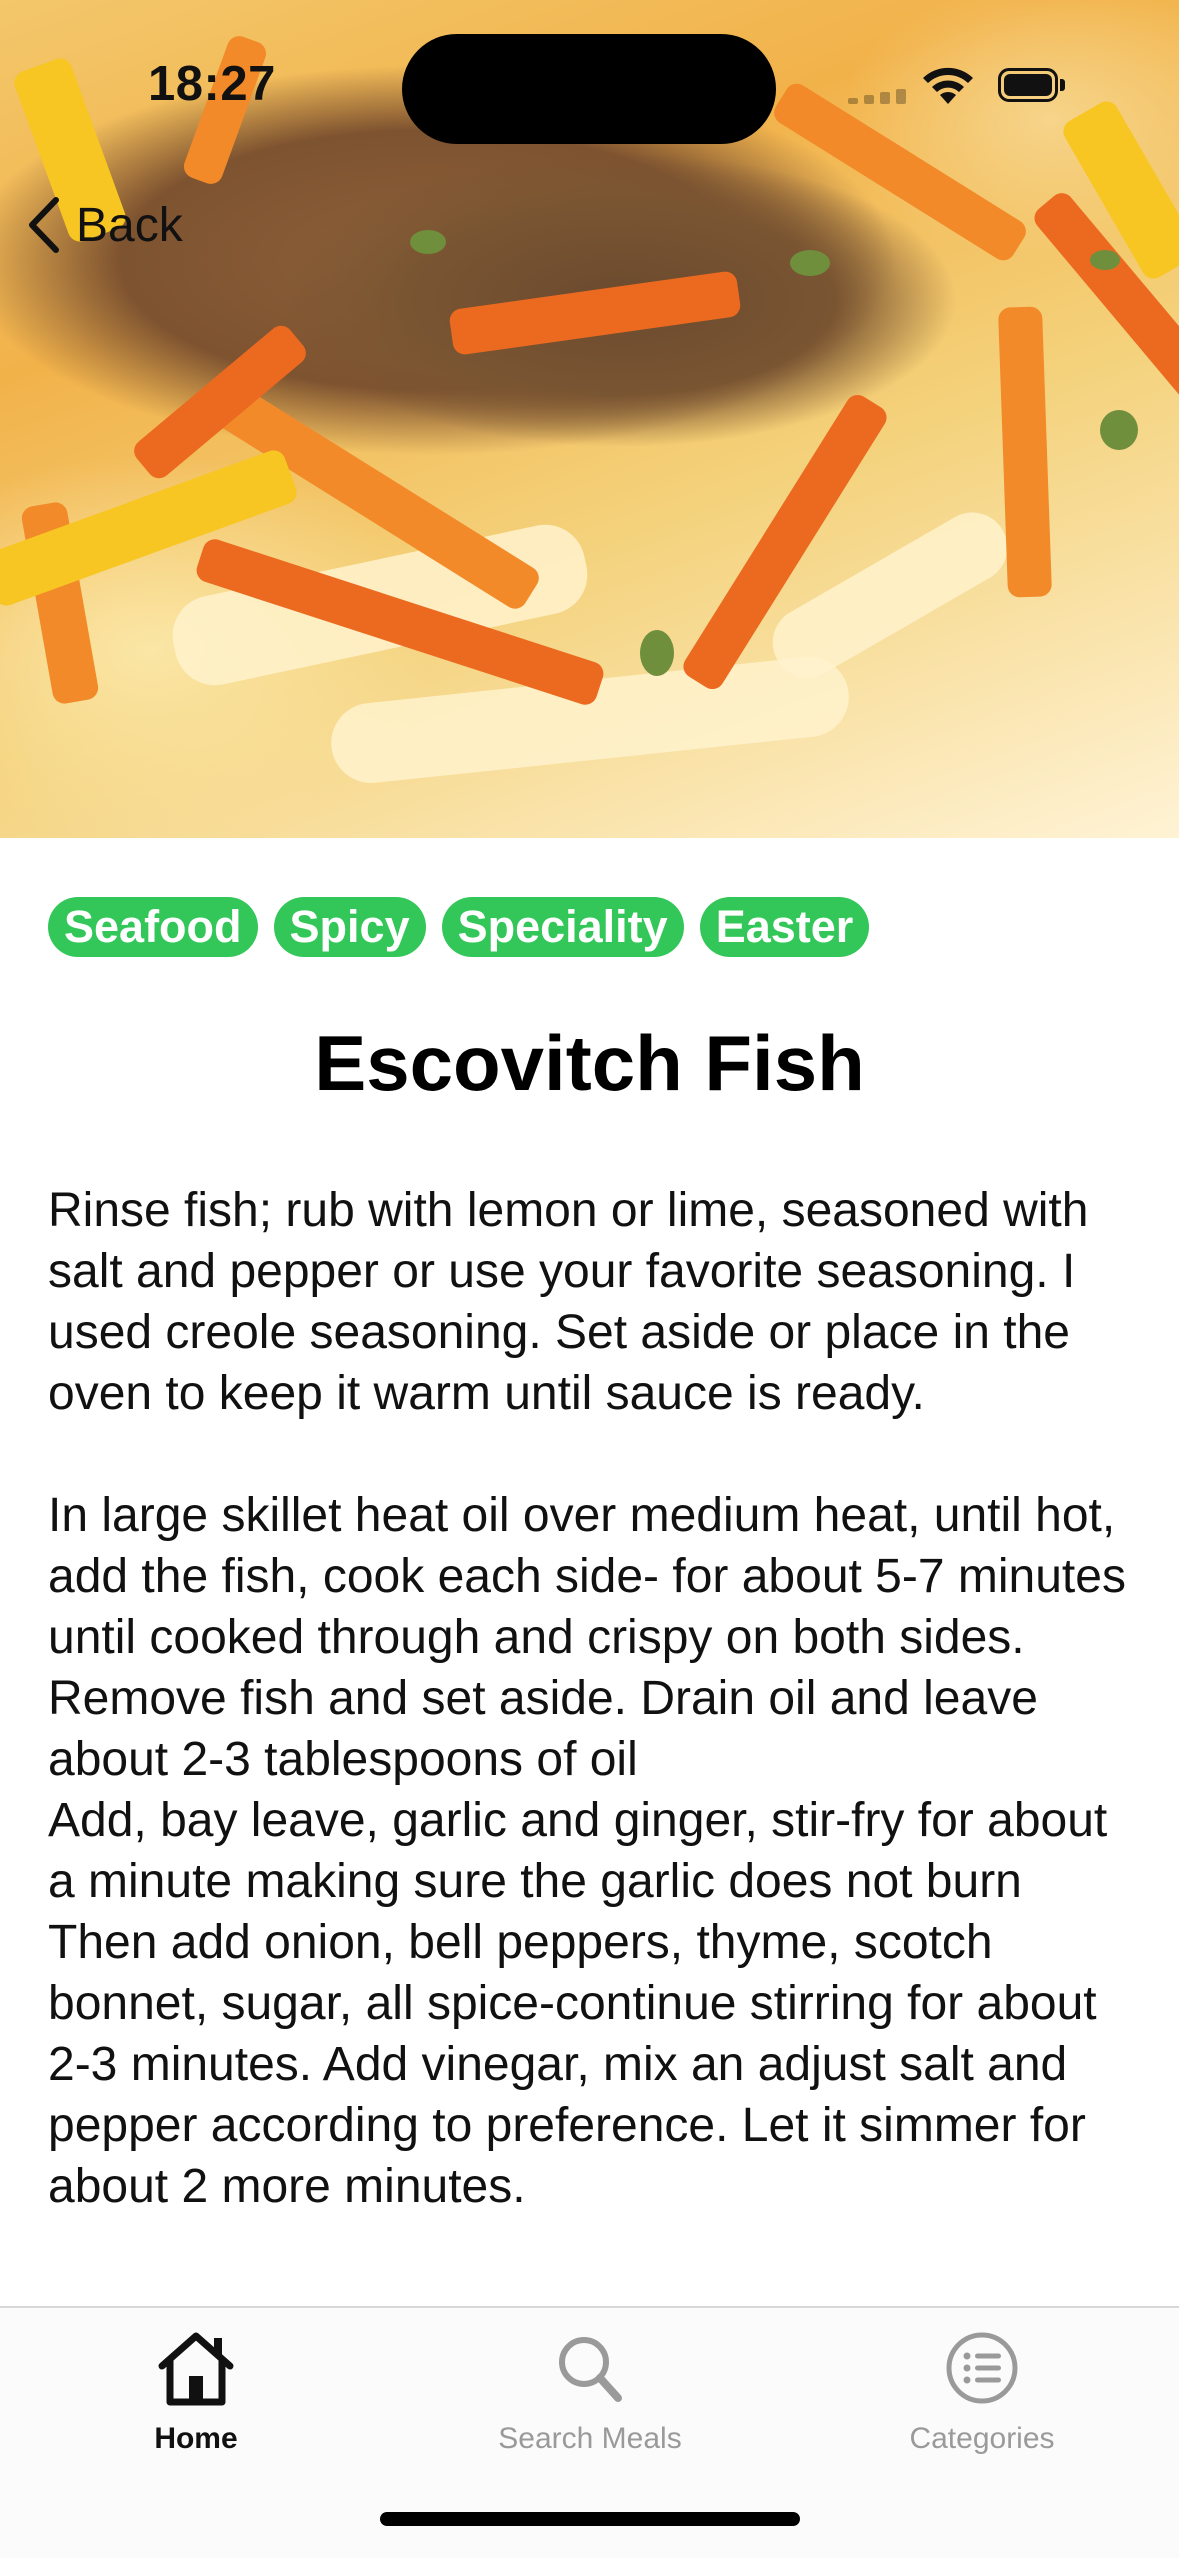  What do you see at coordinates (590, 2369) in the screenshot?
I see `magnifier-icon` at bounding box center [590, 2369].